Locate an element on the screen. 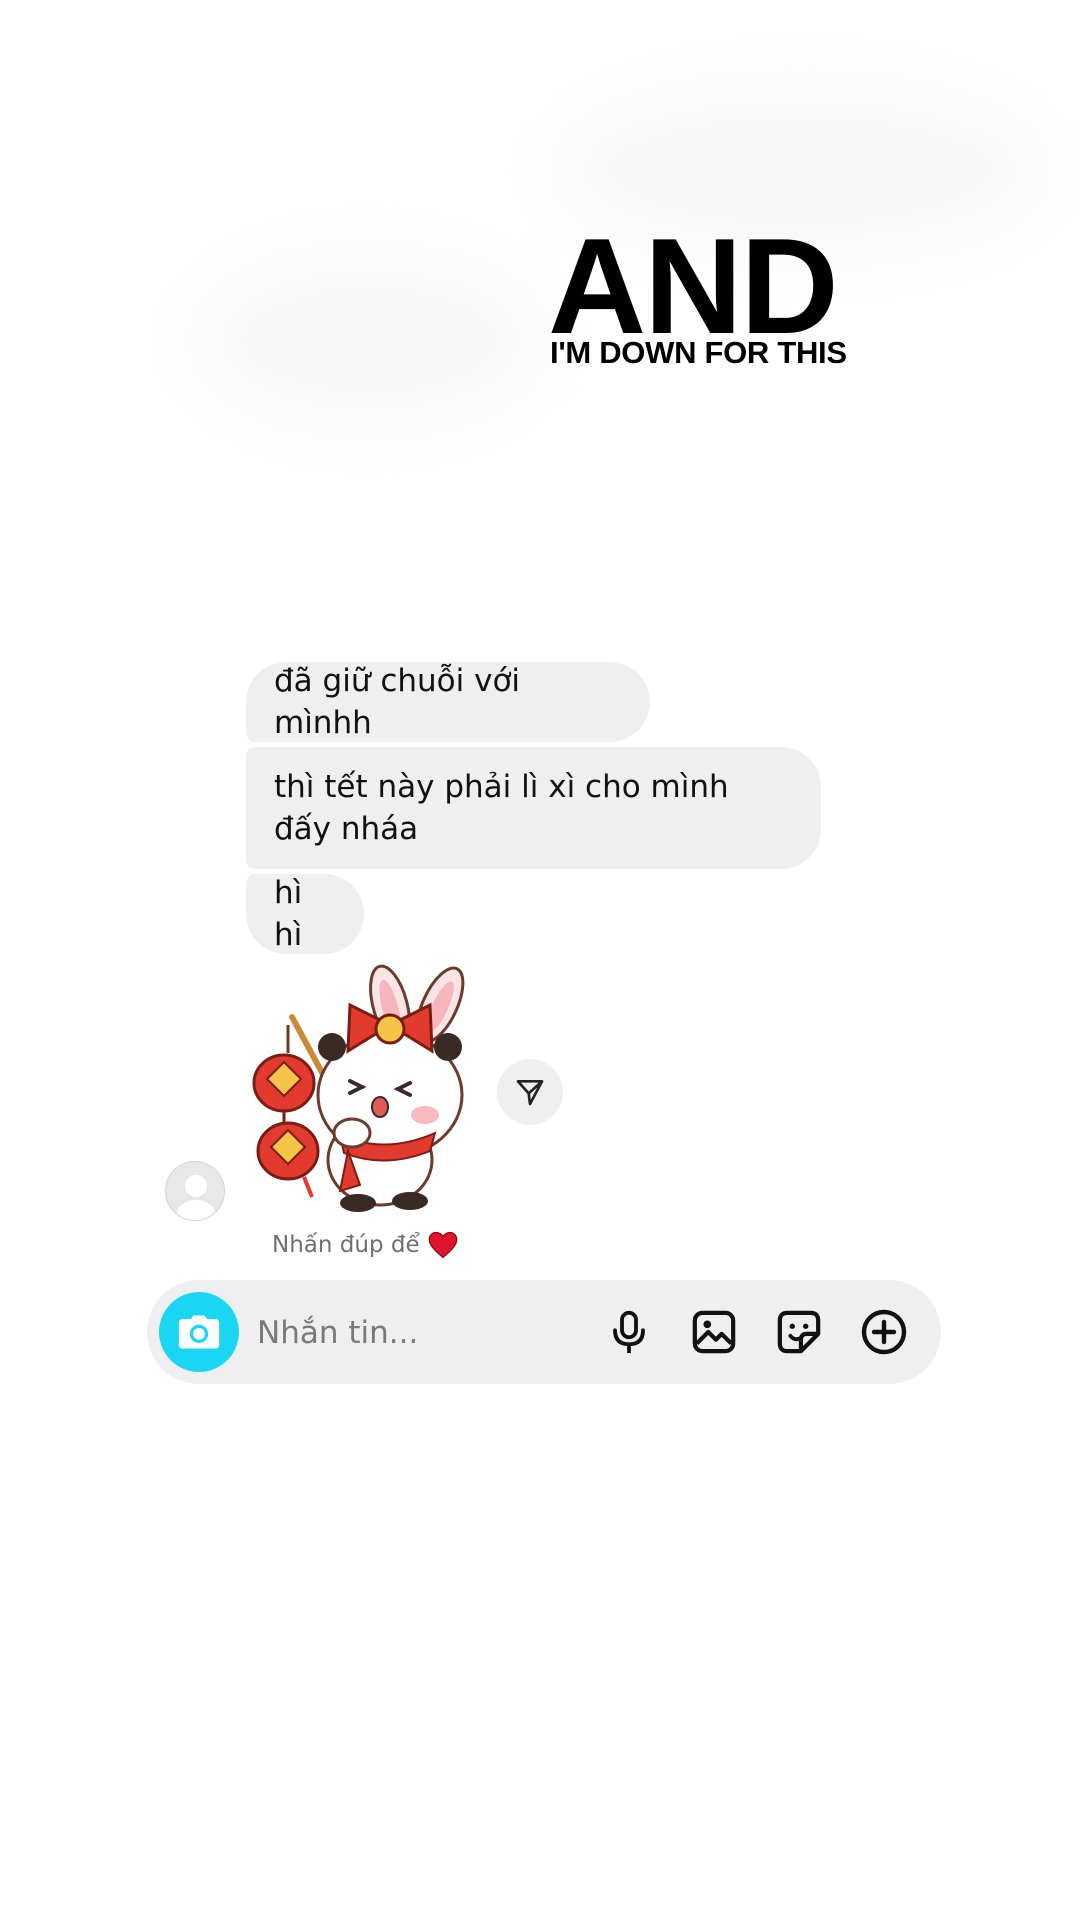  add-button is located at coordinates (884, 1332).